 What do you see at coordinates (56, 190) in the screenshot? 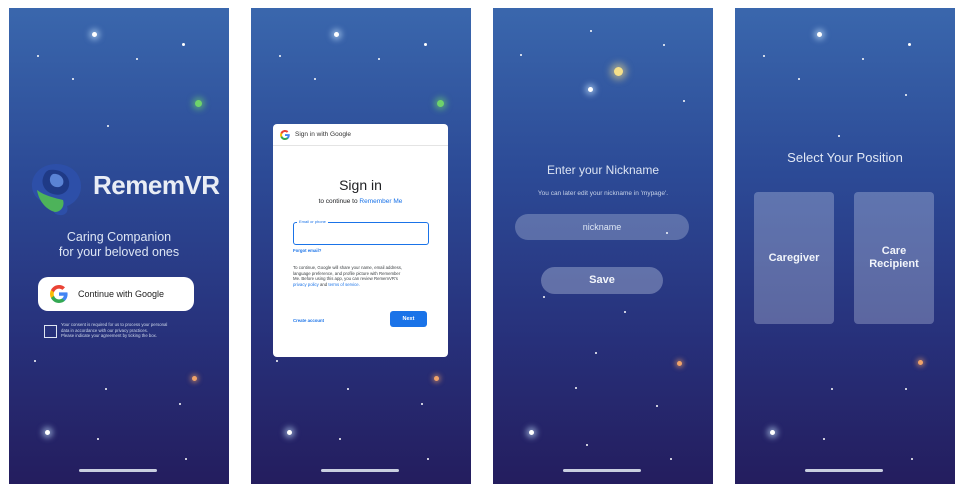
I see `brain-logo-icon` at bounding box center [56, 190].